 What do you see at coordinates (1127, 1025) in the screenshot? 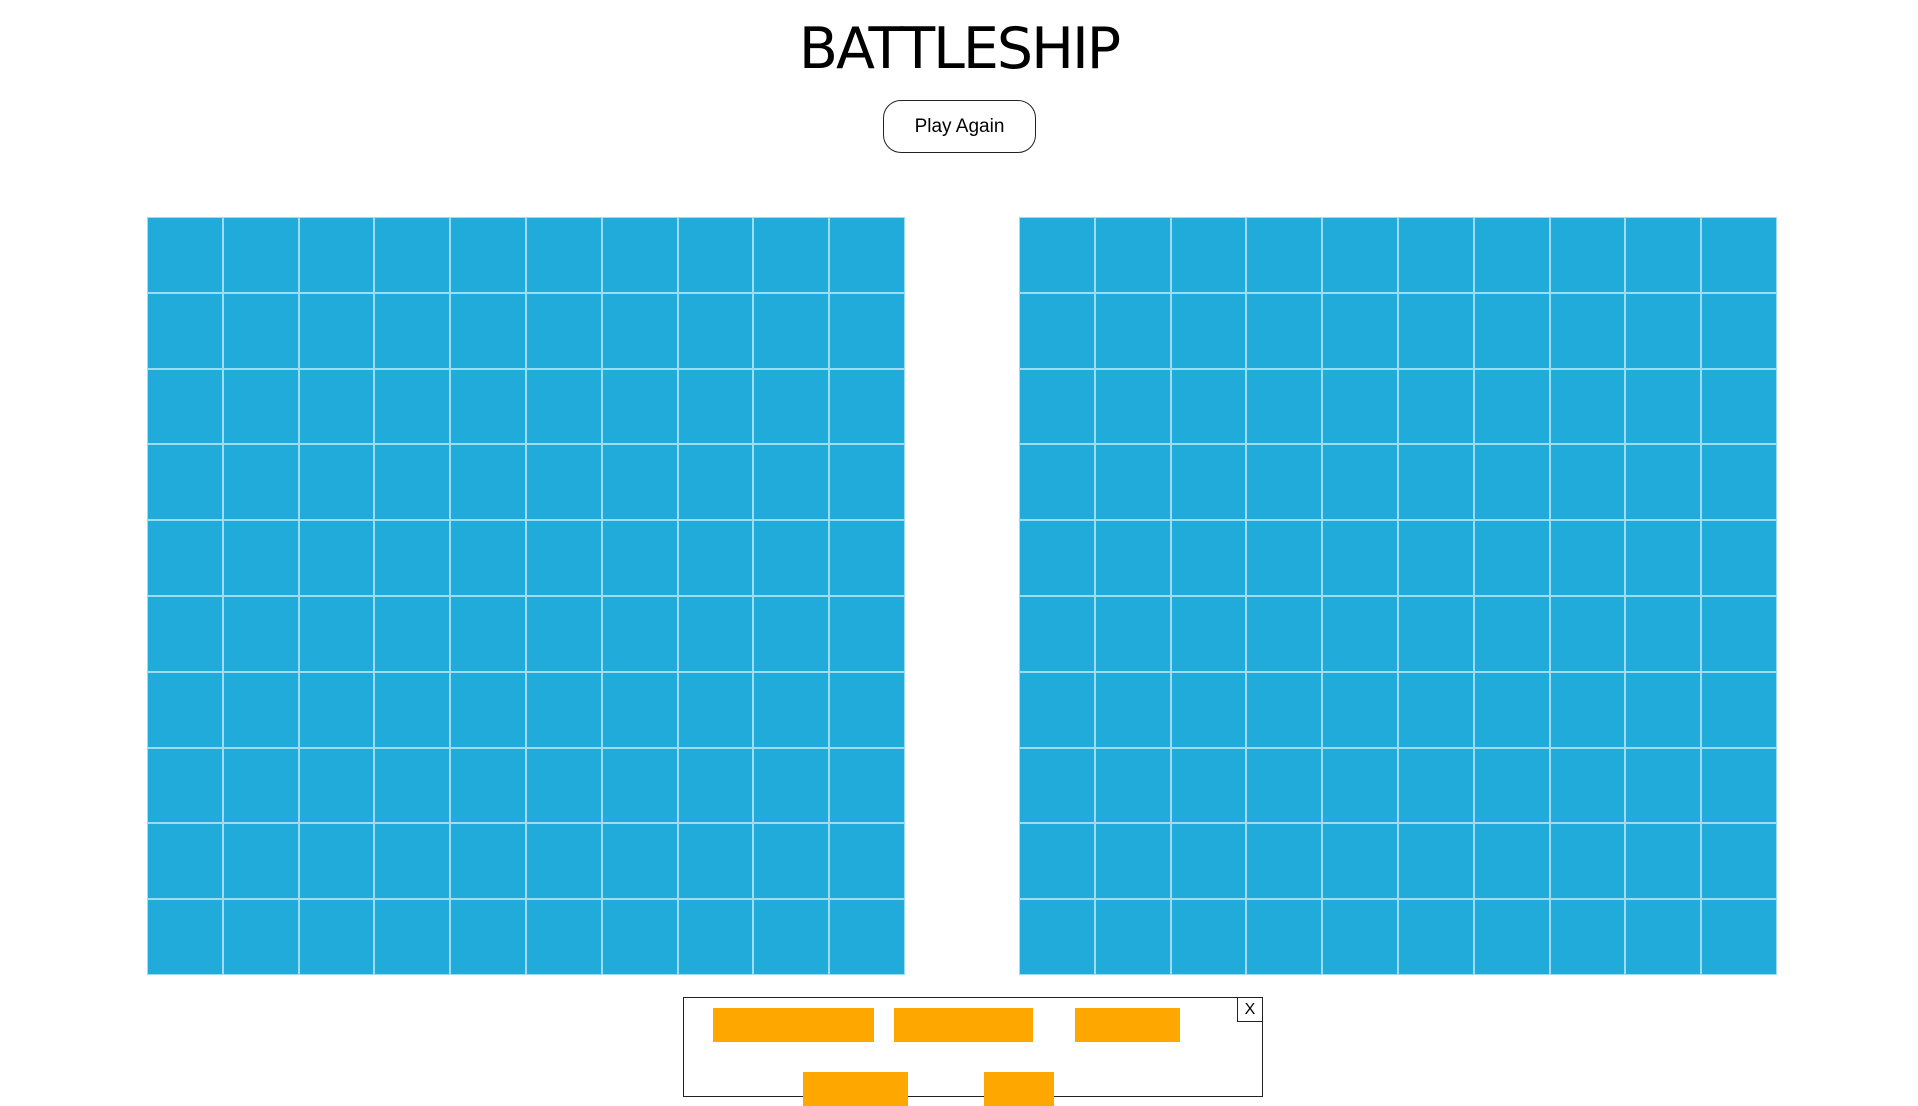
I see `ship-cruiser` at bounding box center [1127, 1025].